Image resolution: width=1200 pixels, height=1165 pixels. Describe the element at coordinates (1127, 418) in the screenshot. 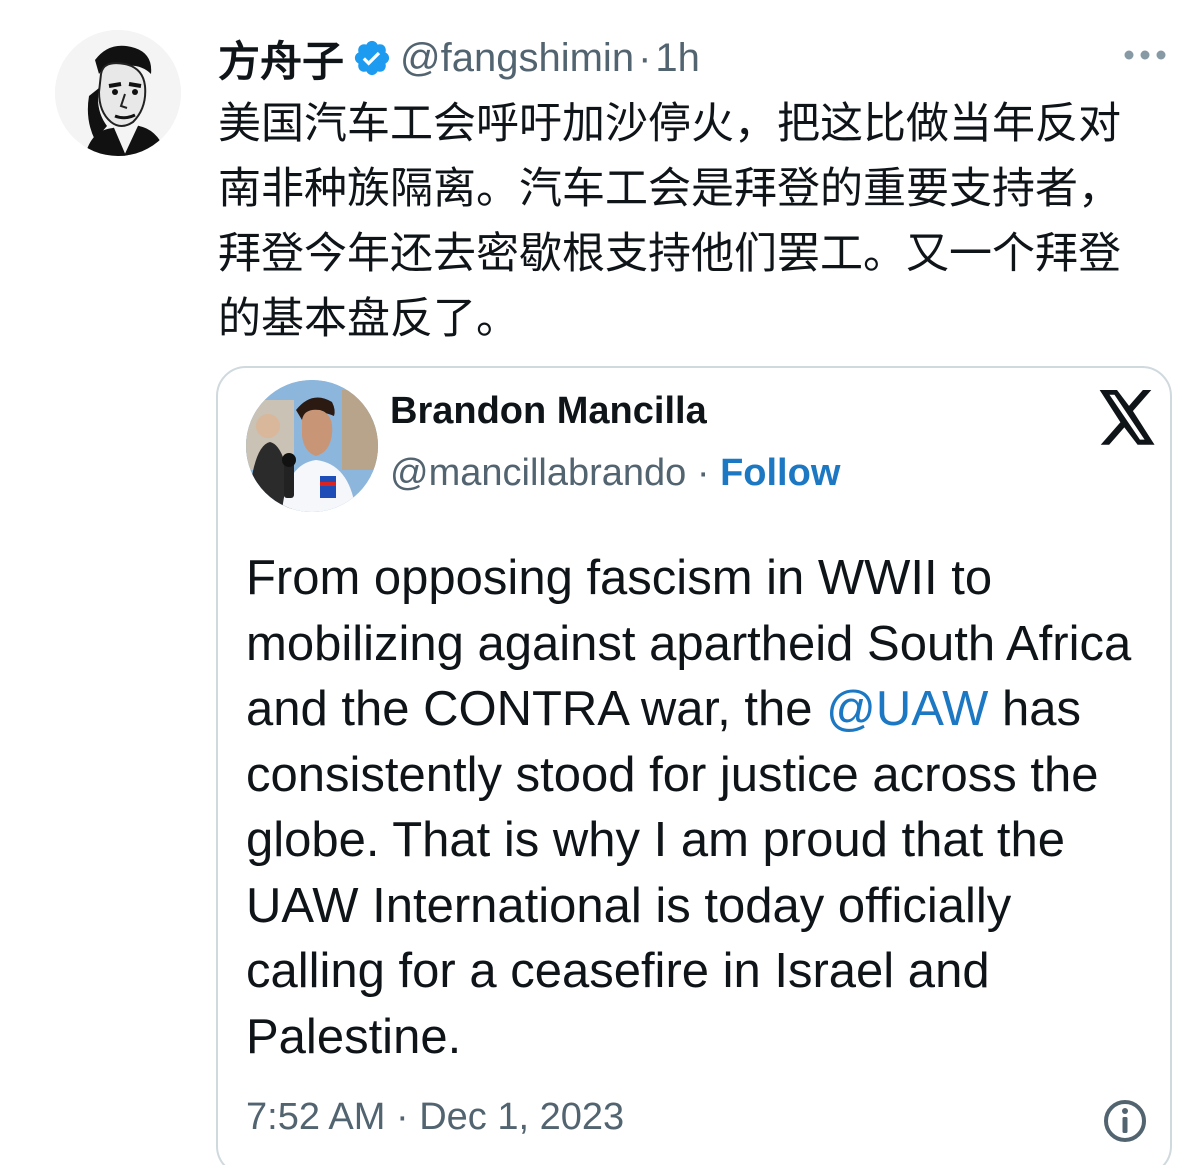

I see `x-logo-icon` at that location.